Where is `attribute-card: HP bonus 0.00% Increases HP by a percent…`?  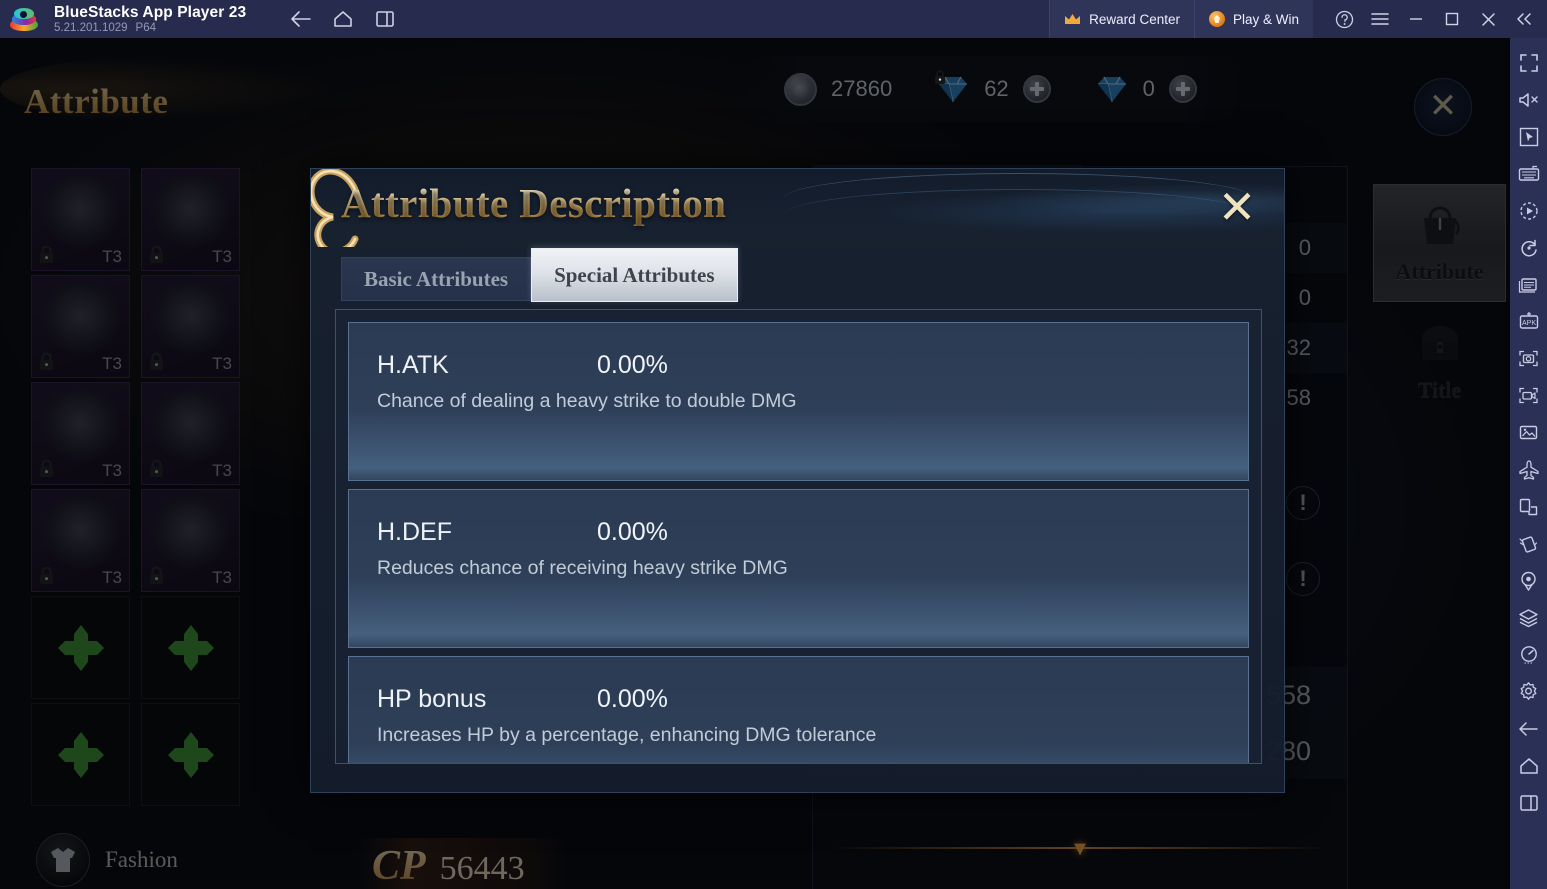
attribute-card: HP bonus 0.00% Increases HP by a percent… is located at coordinates (798, 709).